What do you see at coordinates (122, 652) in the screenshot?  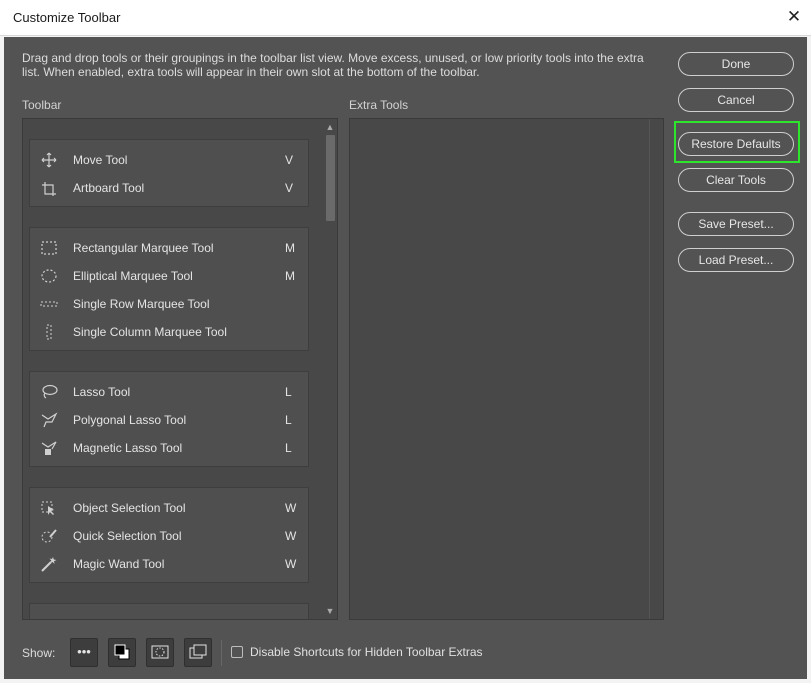 I see `fg-bg-color-icon` at bounding box center [122, 652].